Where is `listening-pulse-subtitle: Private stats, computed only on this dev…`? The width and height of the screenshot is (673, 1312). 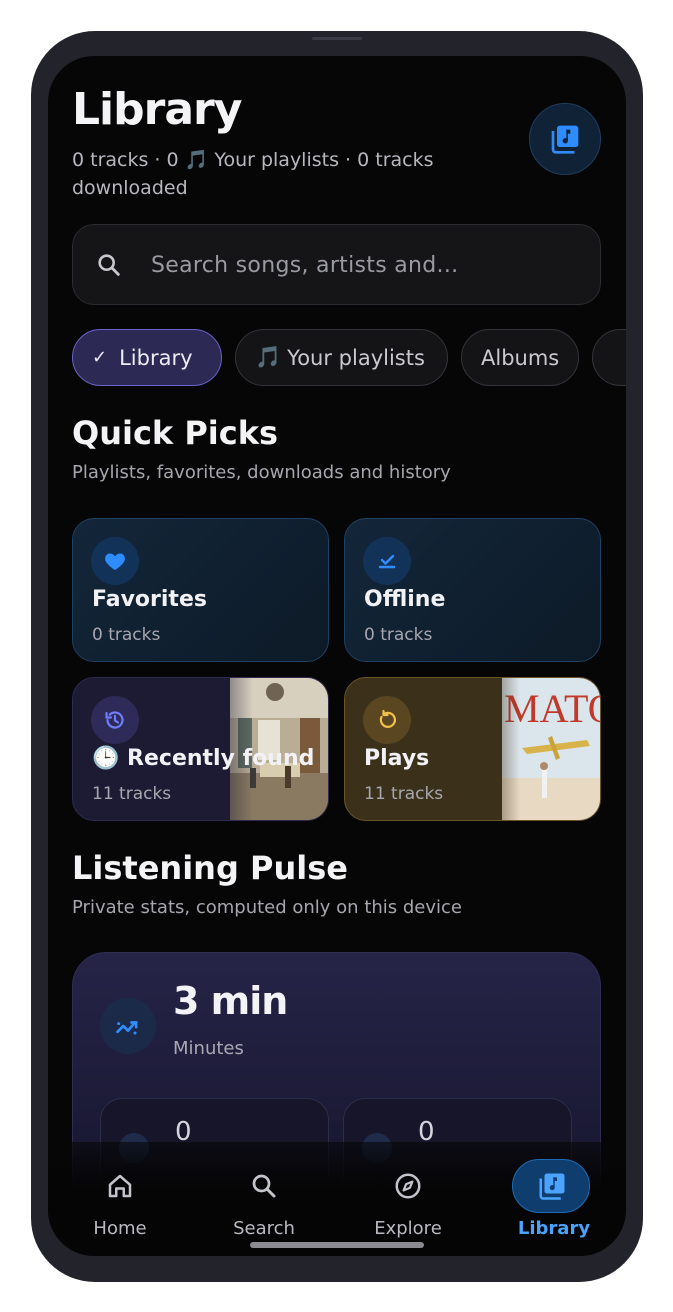
listening-pulse-subtitle: Private stats, computed only on this dev… is located at coordinates (267, 907).